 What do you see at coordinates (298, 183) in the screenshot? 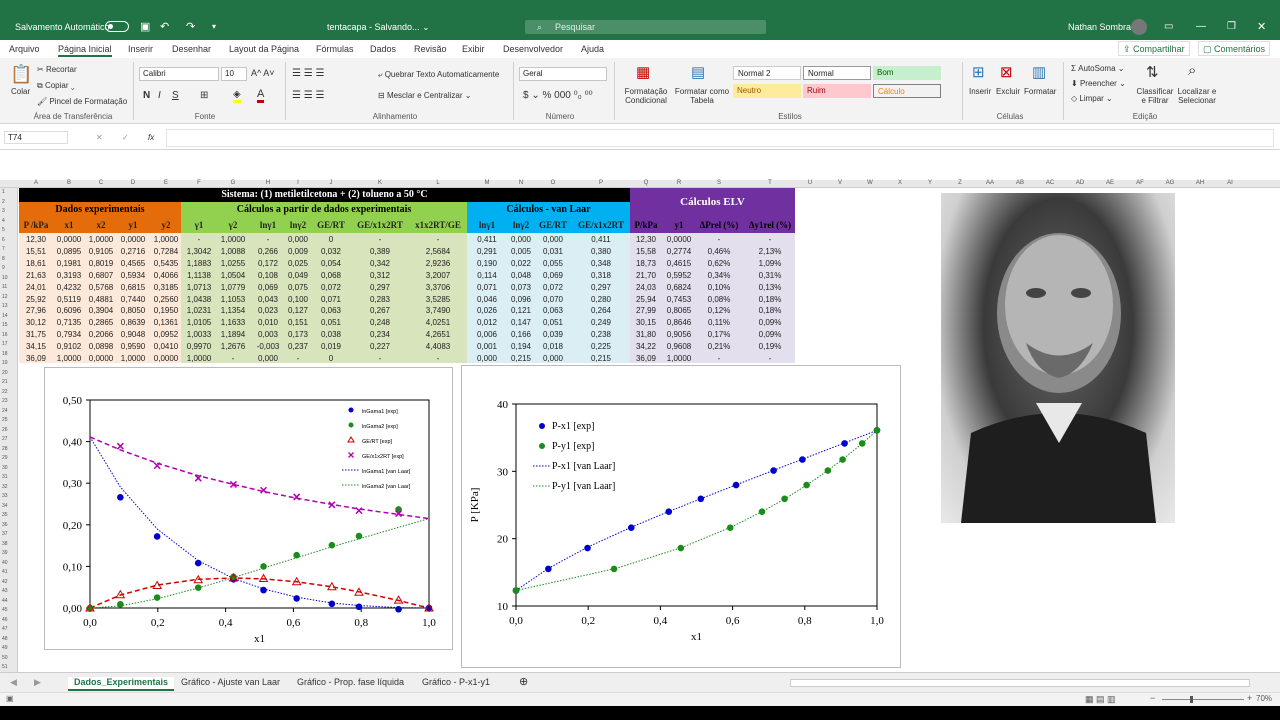
I see `column-header: I` at bounding box center [298, 183].